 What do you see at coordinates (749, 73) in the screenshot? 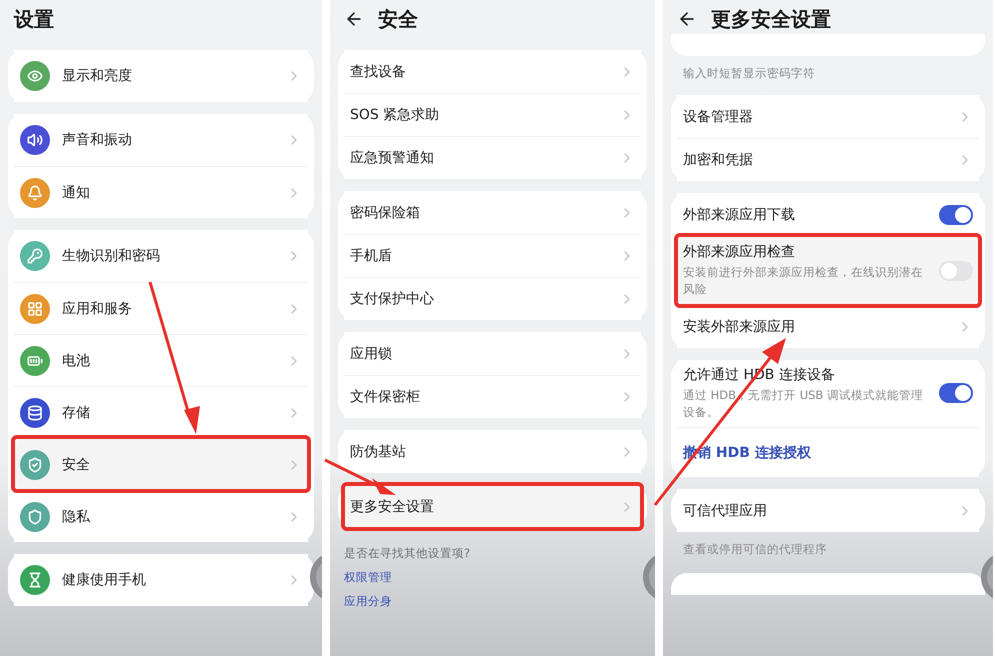
I see `section-note: 输入时短暂显示密码字符` at bounding box center [749, 73].